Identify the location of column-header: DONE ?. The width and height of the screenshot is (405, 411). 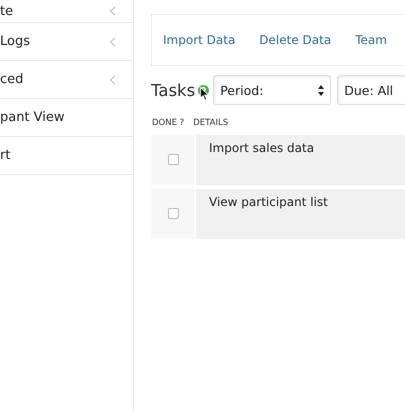
(168, 123).